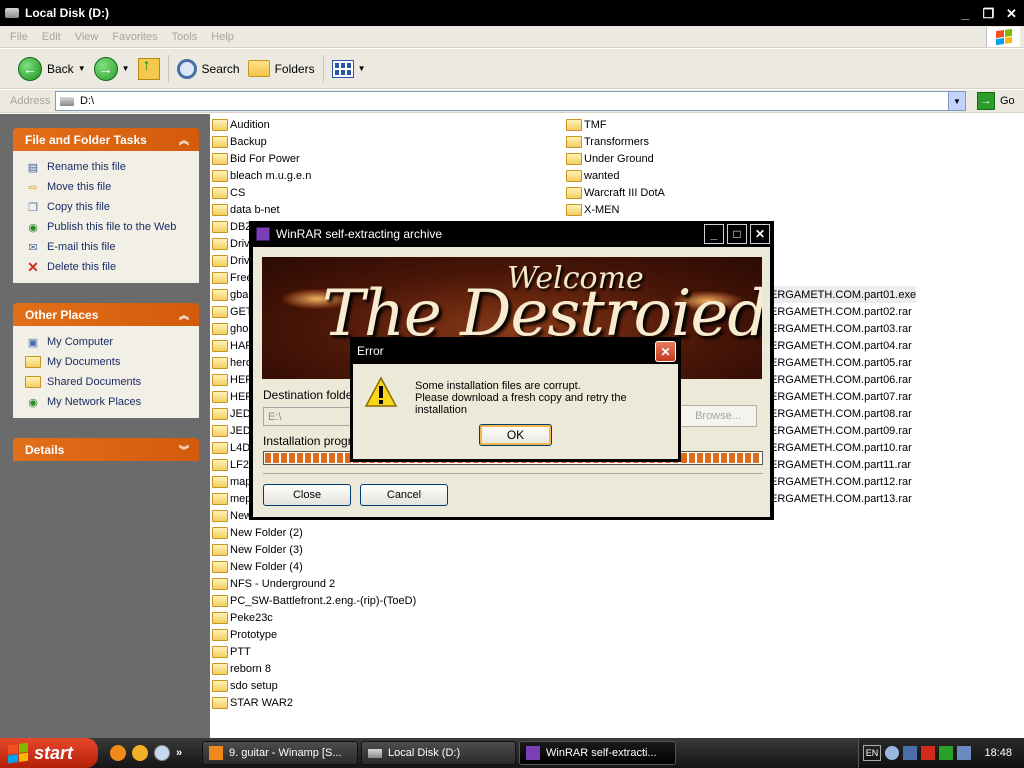 The width and height of the screenshot is (1024, 768). What do you see at coordinates (362, 68) in the screenshot?
I see `views-dropdown-icon: ▼` at bounding box center [362, 68].